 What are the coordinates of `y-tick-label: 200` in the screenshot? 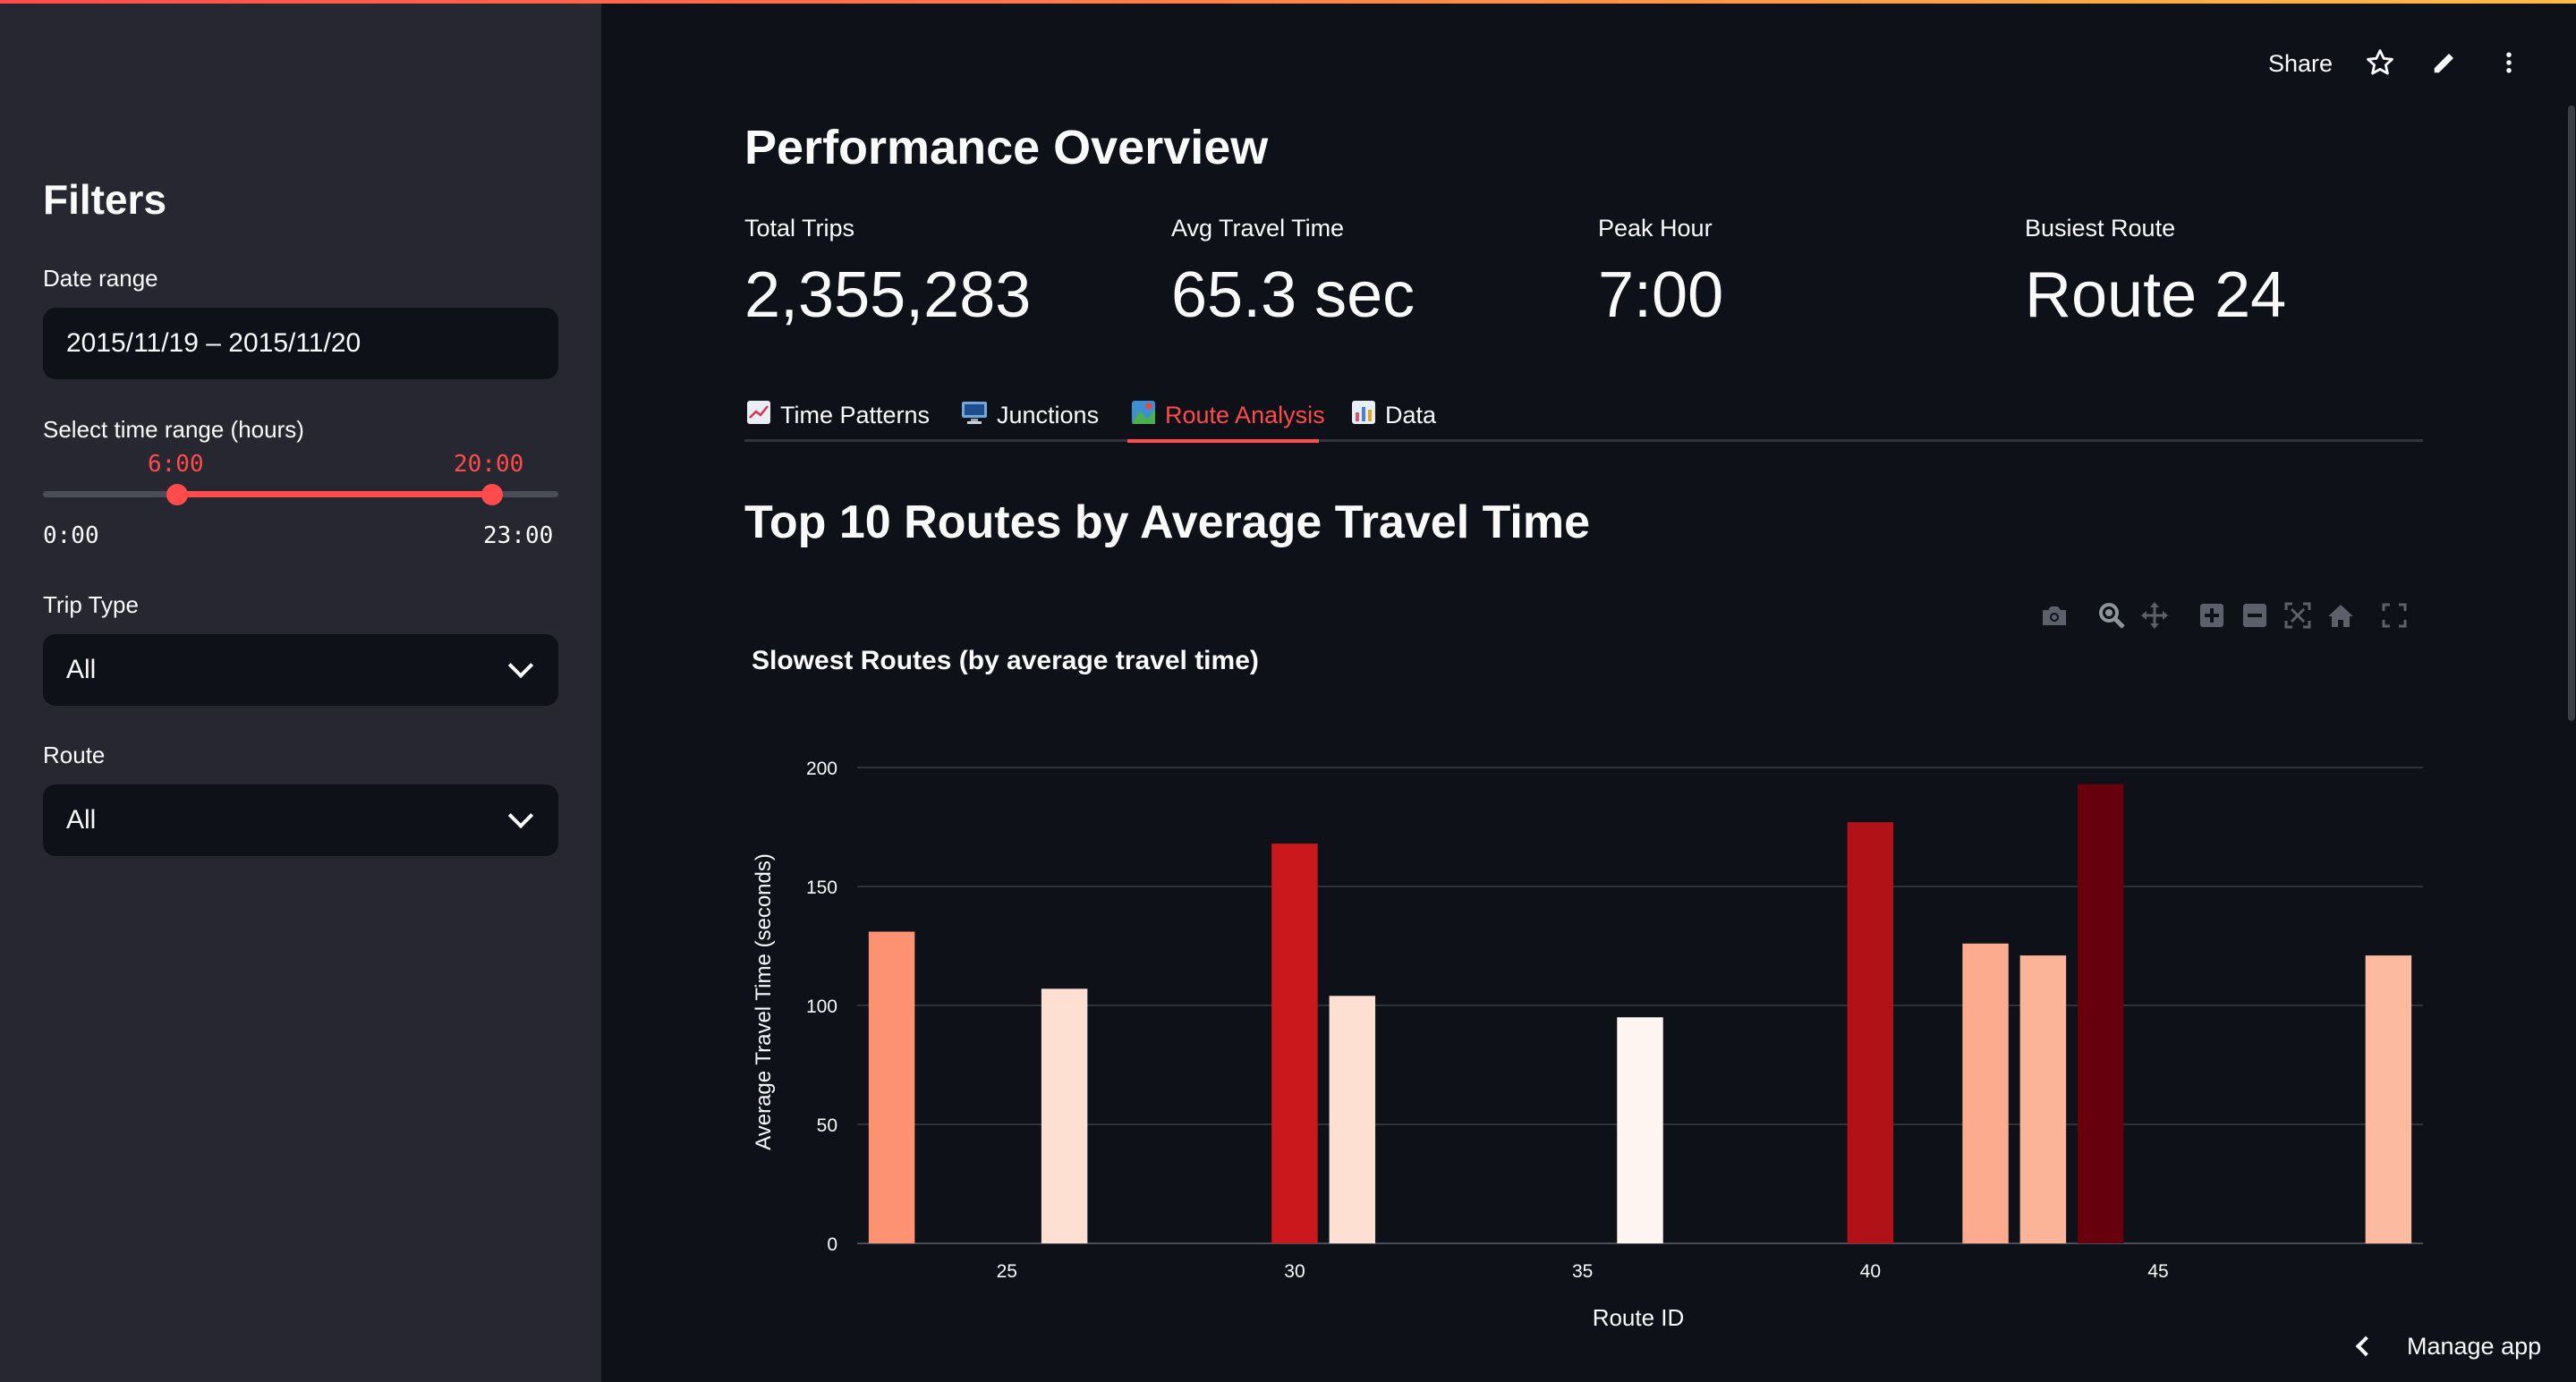 It's located at (821, 769).